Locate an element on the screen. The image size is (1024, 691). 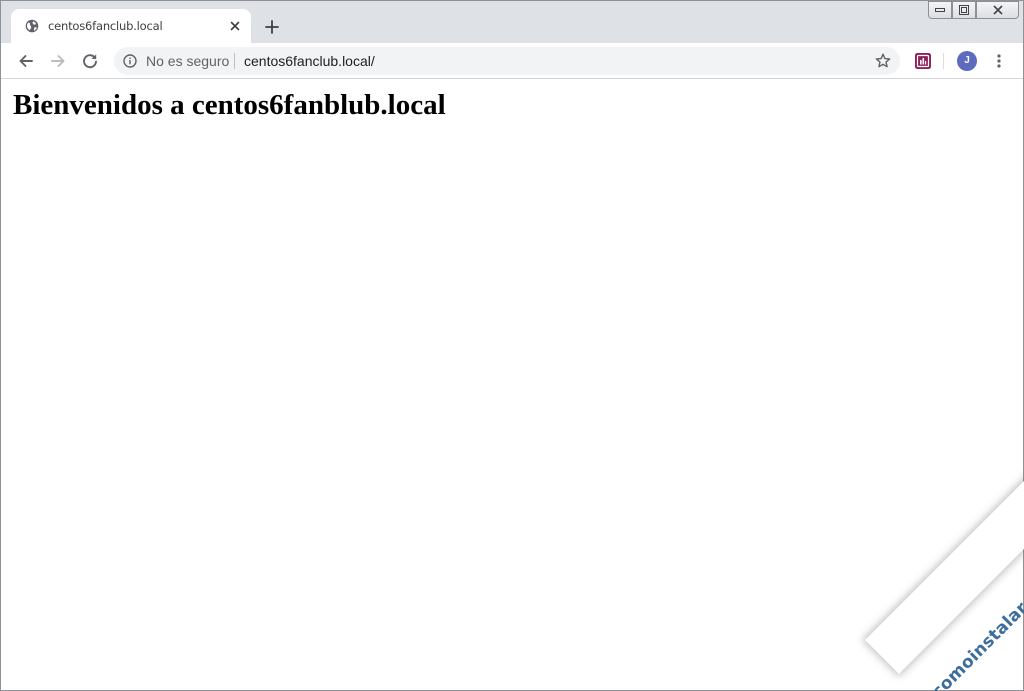
plus-icon is located at coordinates (272, 27).